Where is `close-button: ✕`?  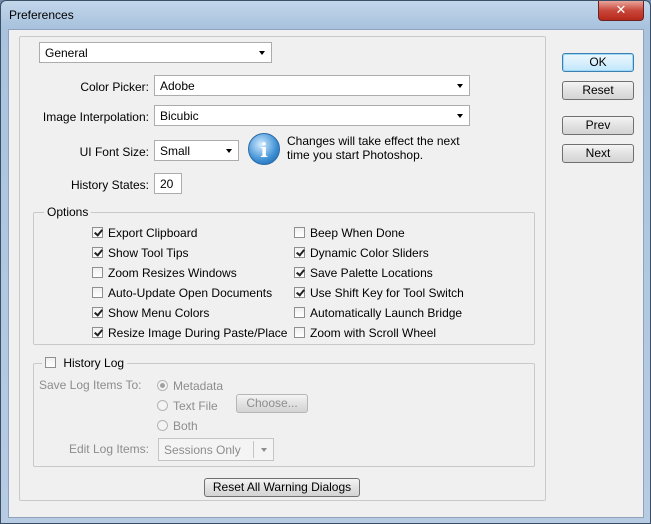 close-button: ✕ is located at coordinates (621, 11).